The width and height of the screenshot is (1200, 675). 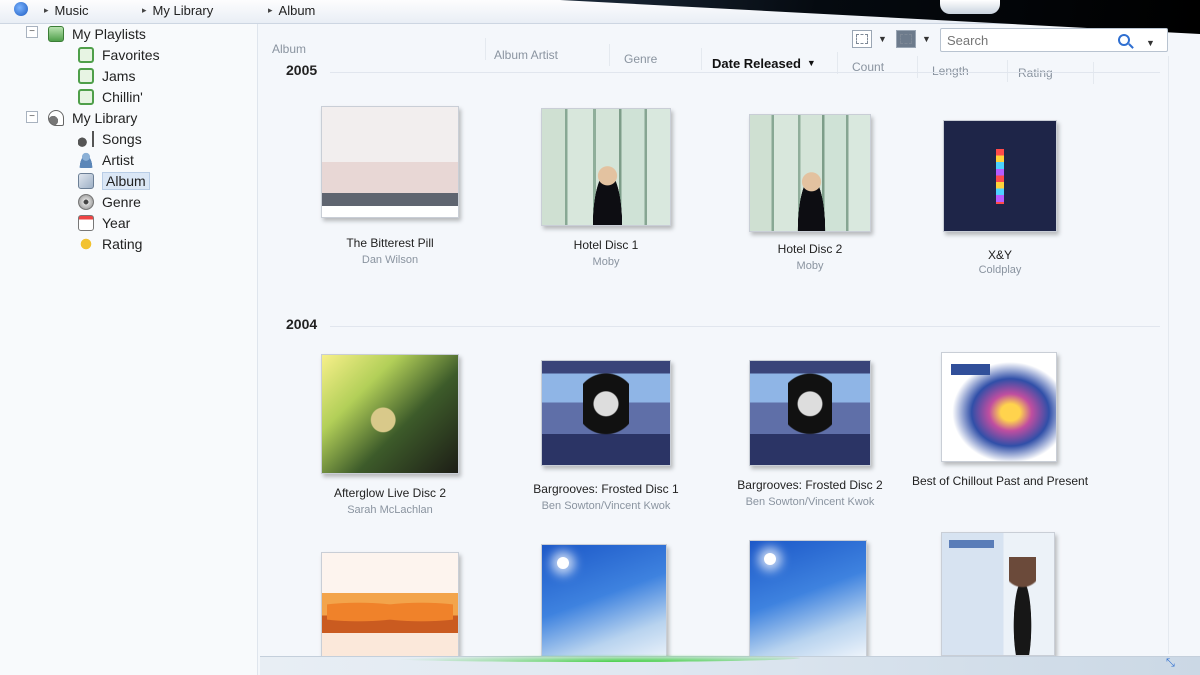 I want to click on nav-label: Chillin', so click(x=122, y=97).